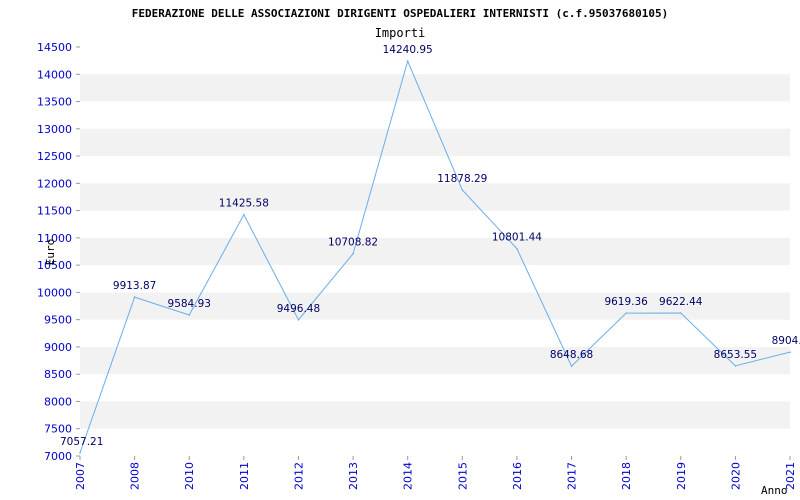 This screenshot has width=800, height=500. I want to click on y-tick-label: 10000, so click(54, 292).